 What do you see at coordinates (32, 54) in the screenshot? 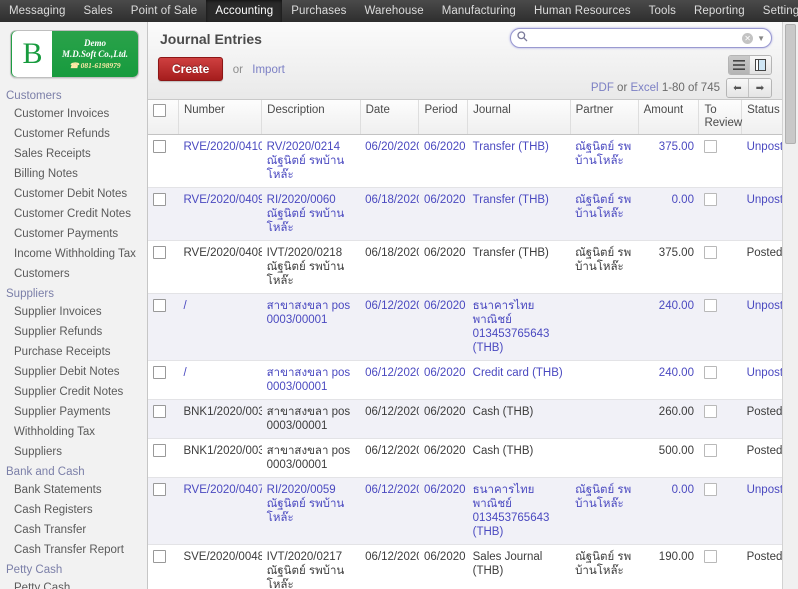
I see `logo-mark-icon: B` at bounding box center [32, 54].